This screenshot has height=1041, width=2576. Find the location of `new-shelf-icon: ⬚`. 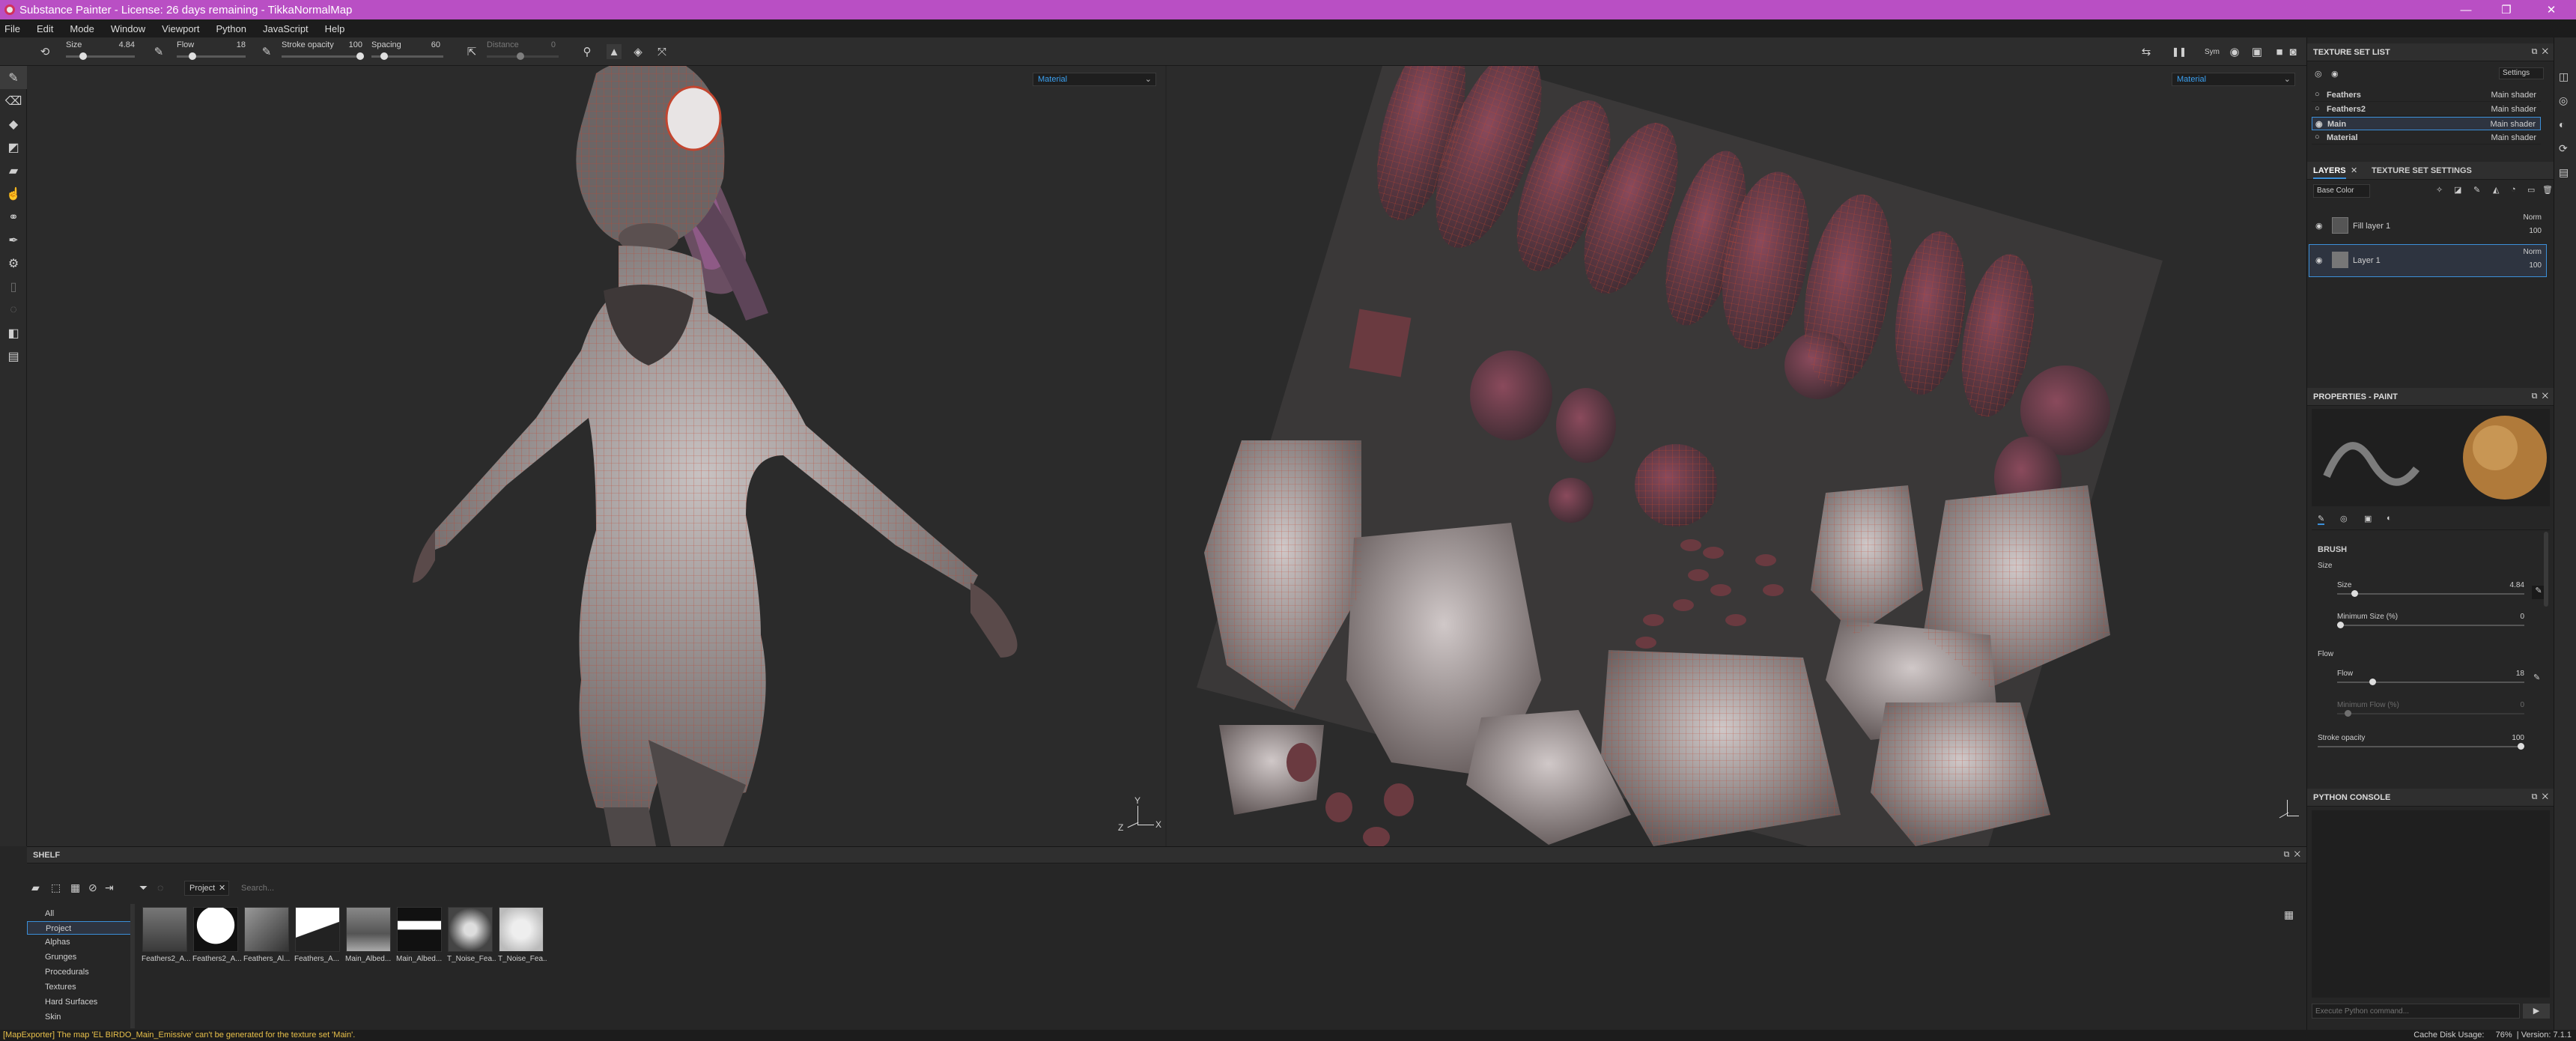

new-shelf-icon: ⬚ is located at coordinates (56, 887).